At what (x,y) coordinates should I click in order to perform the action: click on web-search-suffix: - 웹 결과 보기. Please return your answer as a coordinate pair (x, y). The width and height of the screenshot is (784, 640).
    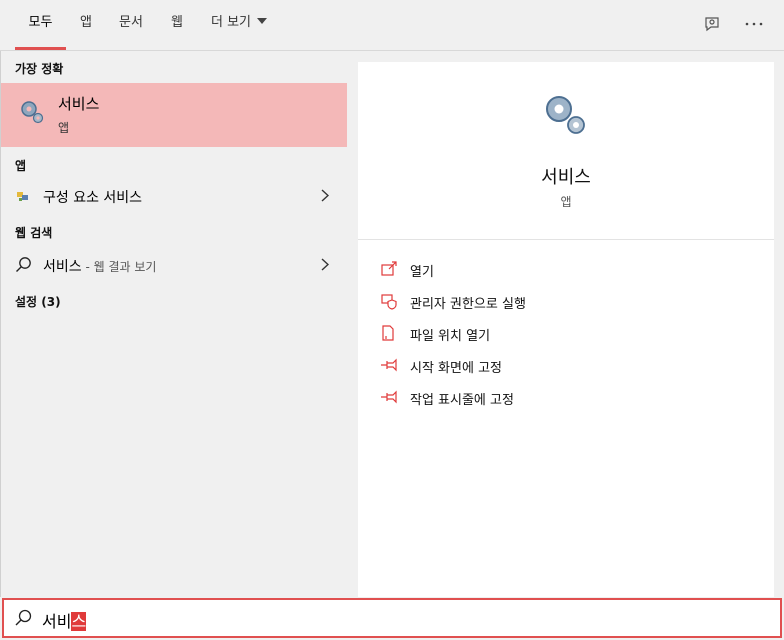
    Looking at the image, I should click on (119, 267).